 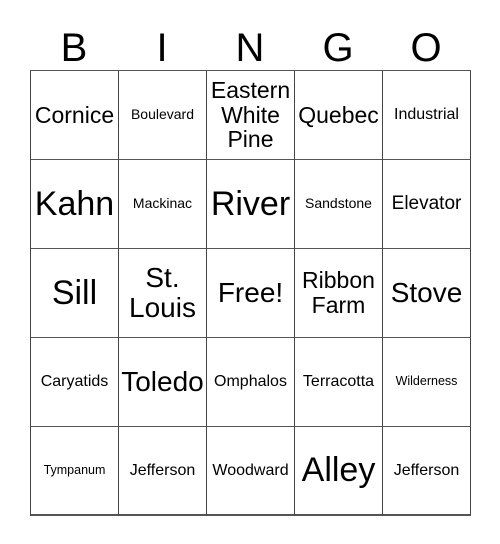 I want to click on bingo-cell-label: St. Louis, so click(x=162, y=292).